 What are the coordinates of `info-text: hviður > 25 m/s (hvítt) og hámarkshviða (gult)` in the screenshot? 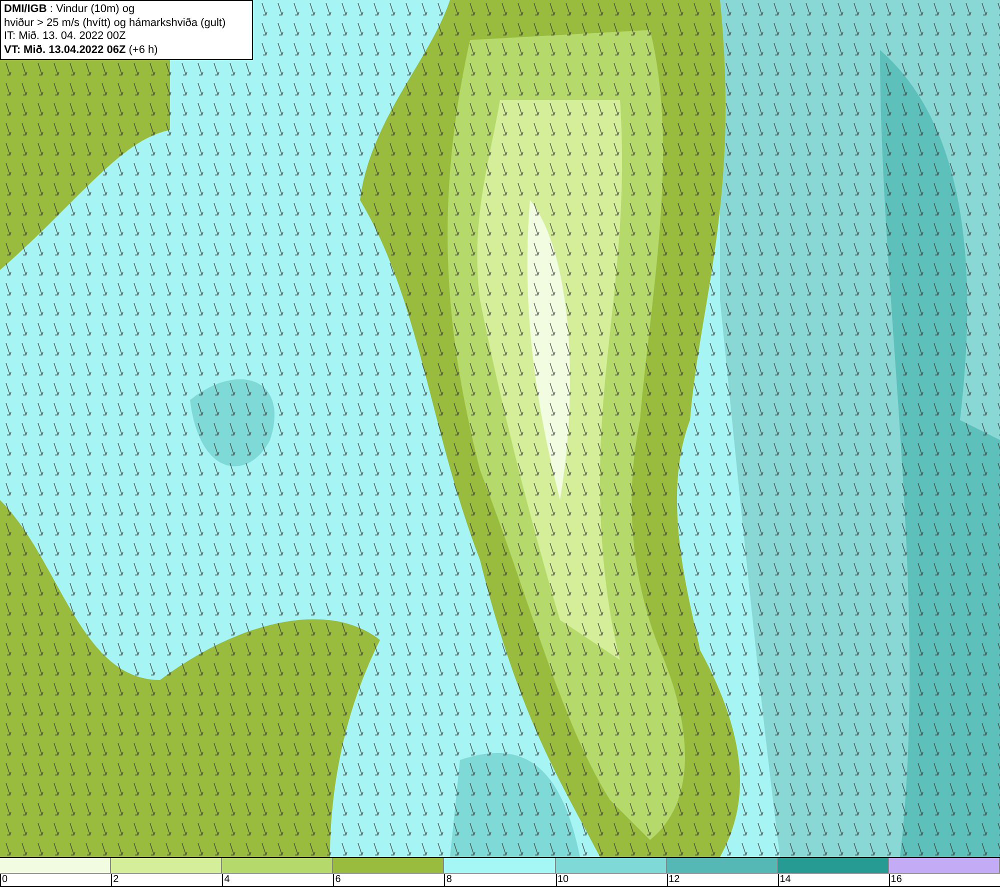 It's located at (115, 23).